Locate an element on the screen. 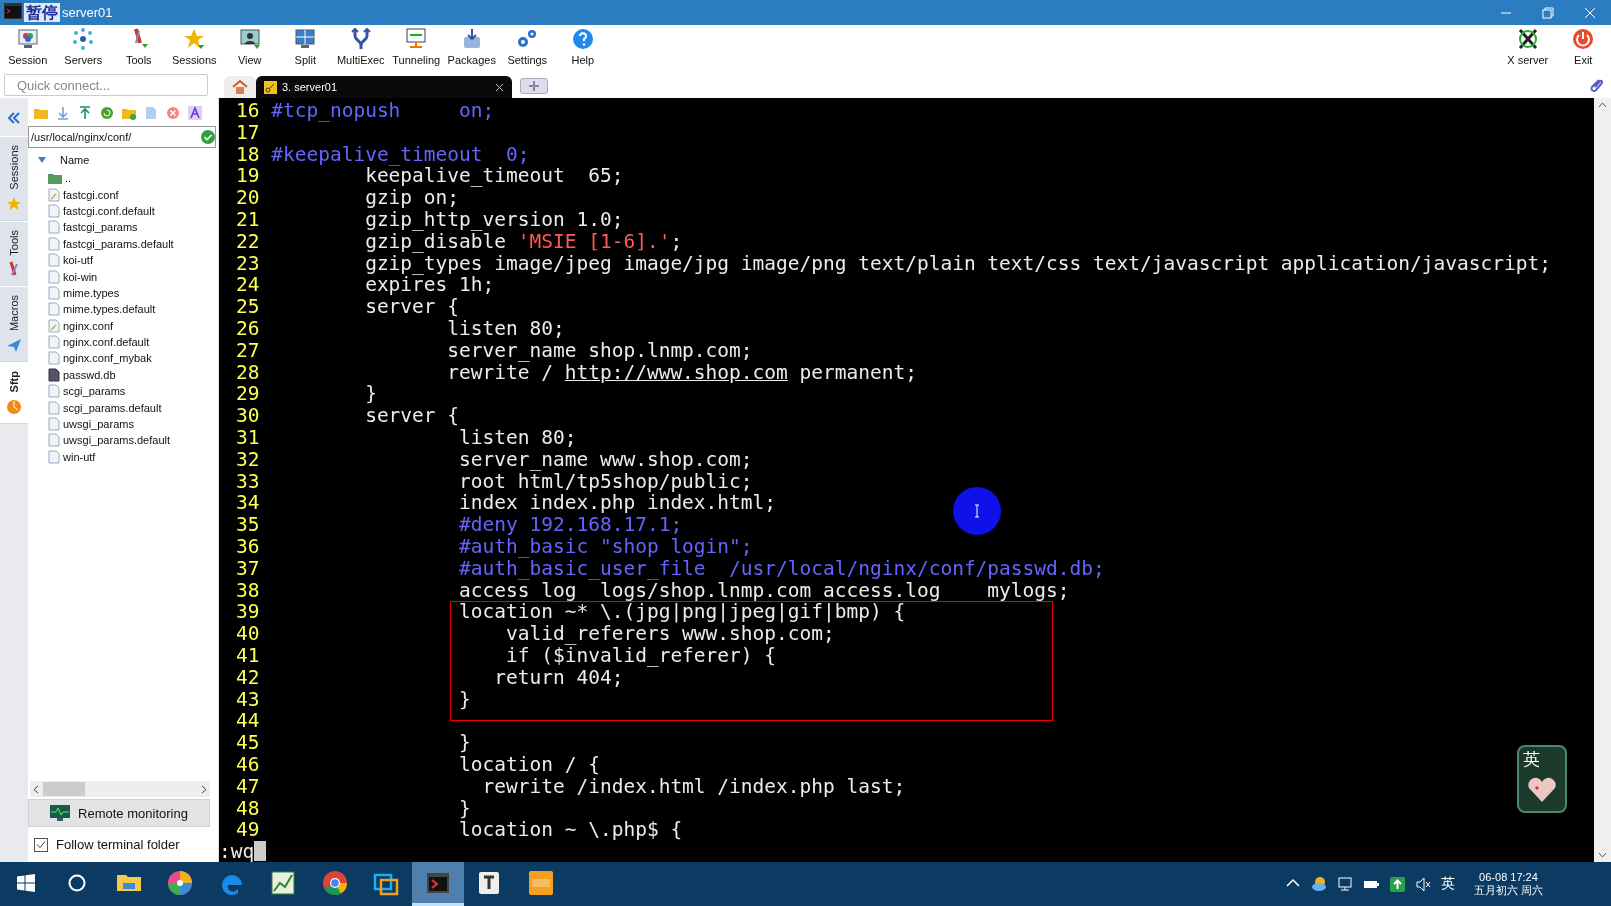 This screenshot has height=906, width=1611. clock-time: 06-08 17:24 is located at coordinates (1508, 877).